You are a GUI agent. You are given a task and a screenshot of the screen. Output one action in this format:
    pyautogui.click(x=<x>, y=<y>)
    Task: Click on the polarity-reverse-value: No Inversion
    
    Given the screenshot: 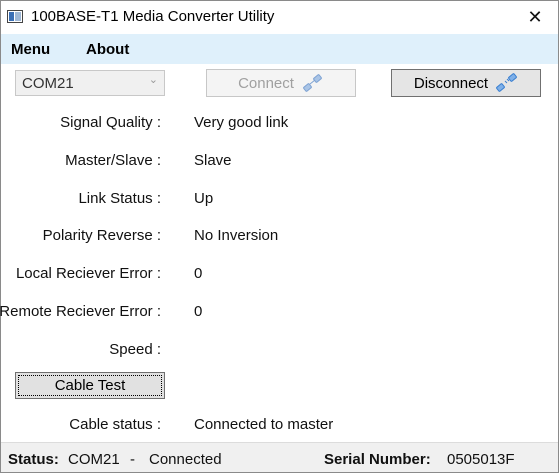 What is the action you would take?
    pyautogui.click(x=236, y=235)
    